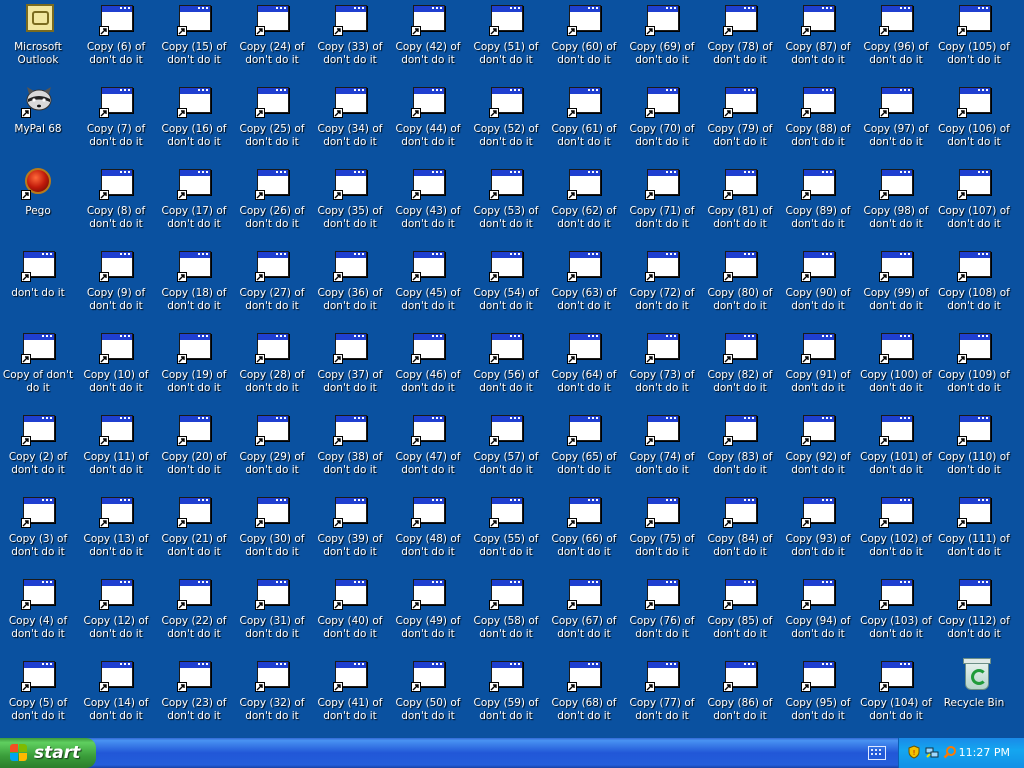 The image size is (1024, 768). Describe the element at coordinates (974, 40) in the screenshot. I see `desktop-icon: Copy (105) of don't do it` at that location.